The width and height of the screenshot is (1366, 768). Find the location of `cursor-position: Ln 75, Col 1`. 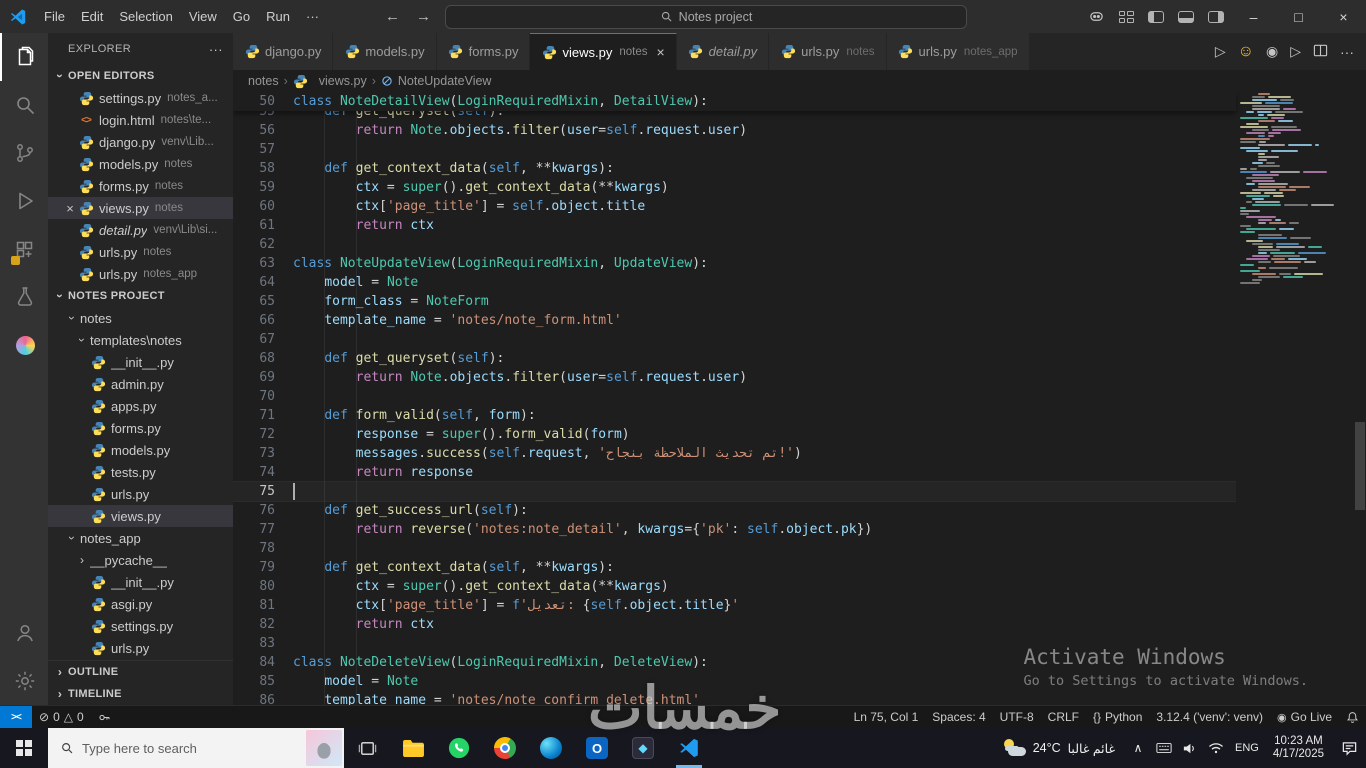

cursor-position: Ln 75, Col 1 is located at coordinates (886, 717).